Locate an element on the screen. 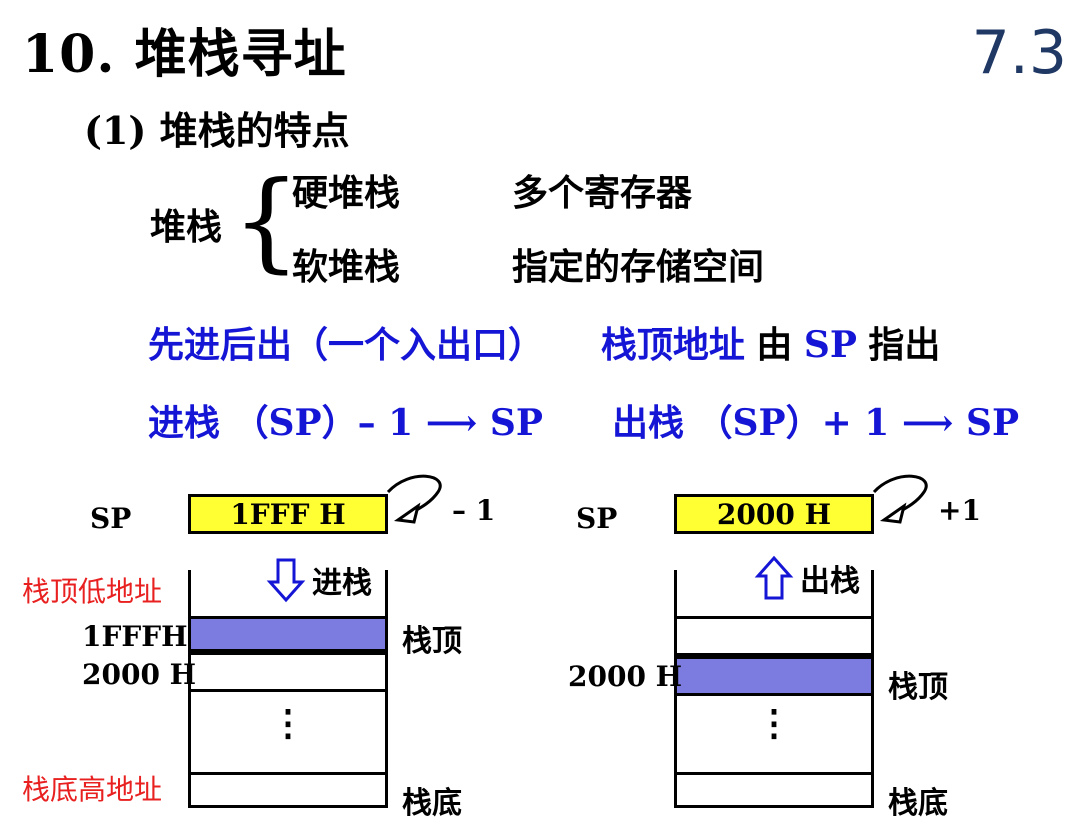 This screenshot has width=1079, height=833. hard-stack-desc: 多个寄存器 is located at coordinates (602, 193).